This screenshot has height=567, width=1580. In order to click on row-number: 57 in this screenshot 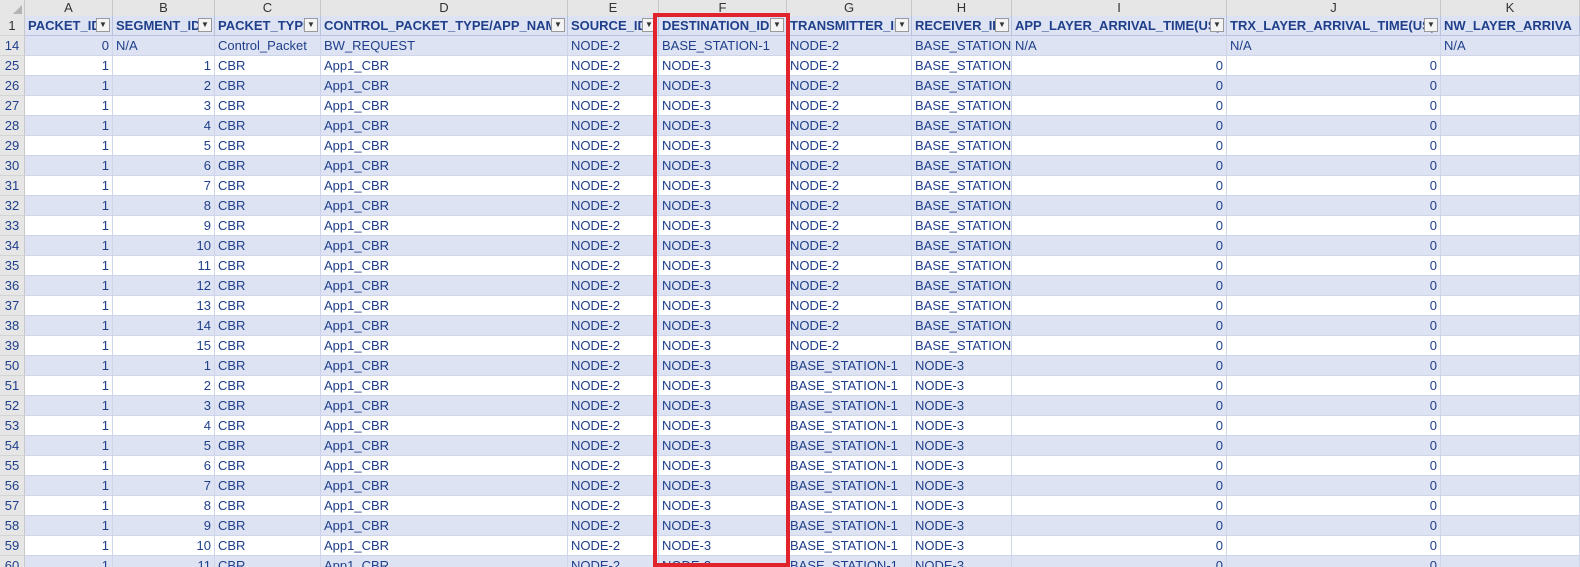, I will do `click(12, 506)`.